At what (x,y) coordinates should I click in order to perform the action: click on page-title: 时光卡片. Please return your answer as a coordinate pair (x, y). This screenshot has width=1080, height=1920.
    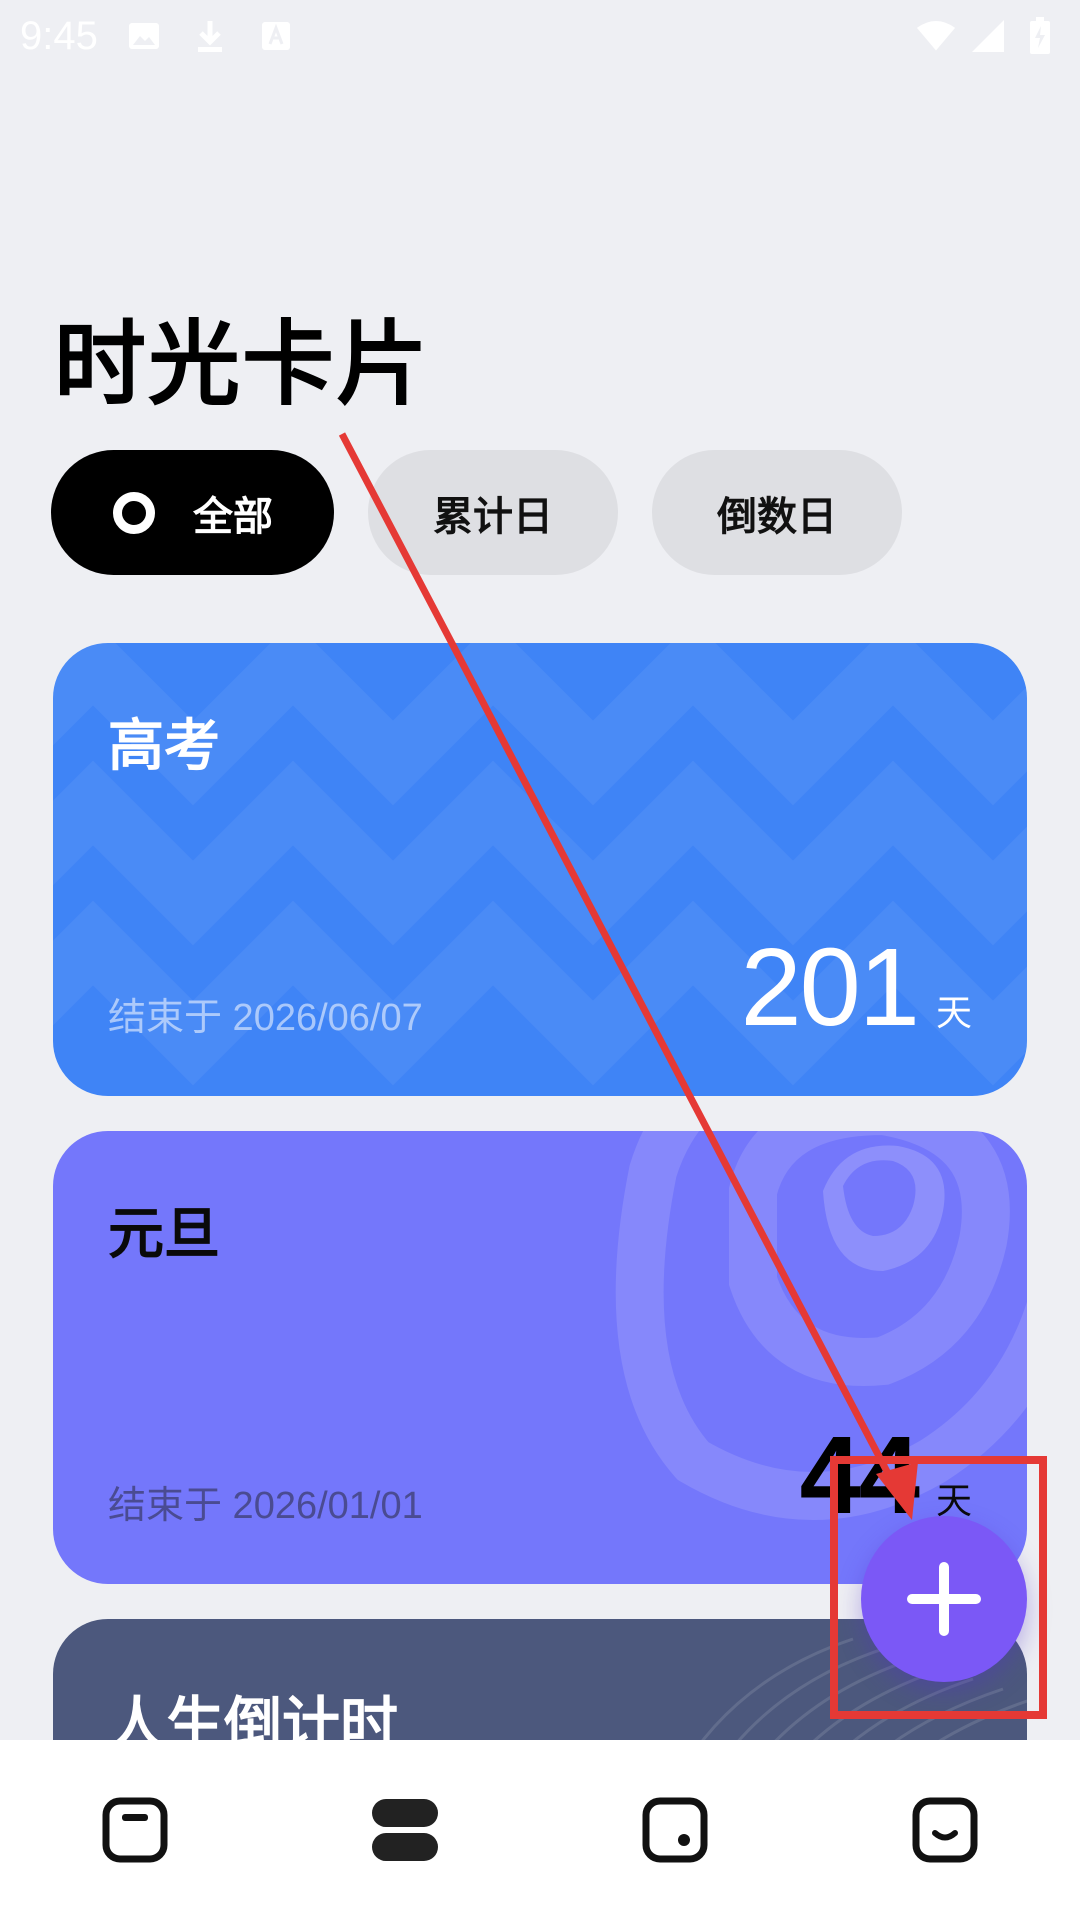
    Looking at the image, I should click on (242, 364).